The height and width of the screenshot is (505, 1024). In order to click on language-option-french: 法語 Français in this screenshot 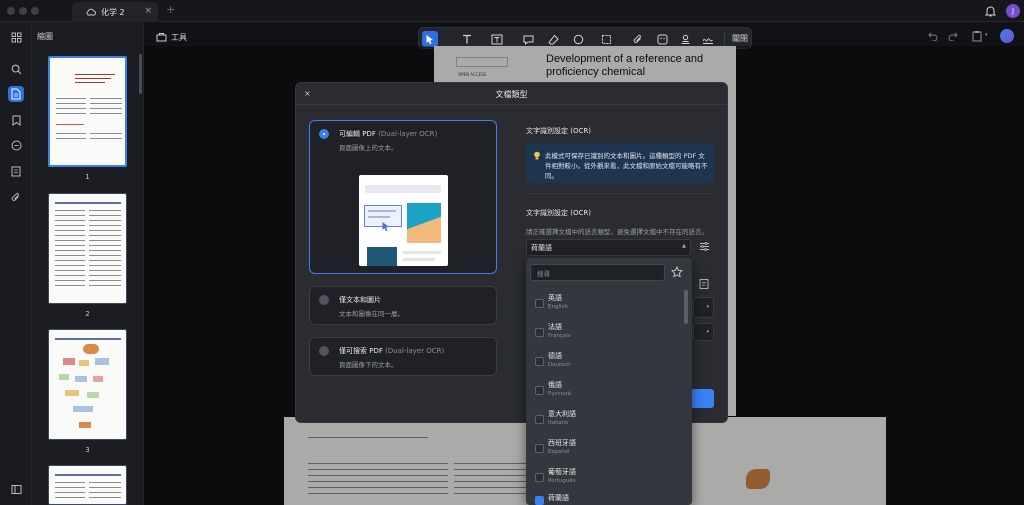, I will do `click(607, 334)`.